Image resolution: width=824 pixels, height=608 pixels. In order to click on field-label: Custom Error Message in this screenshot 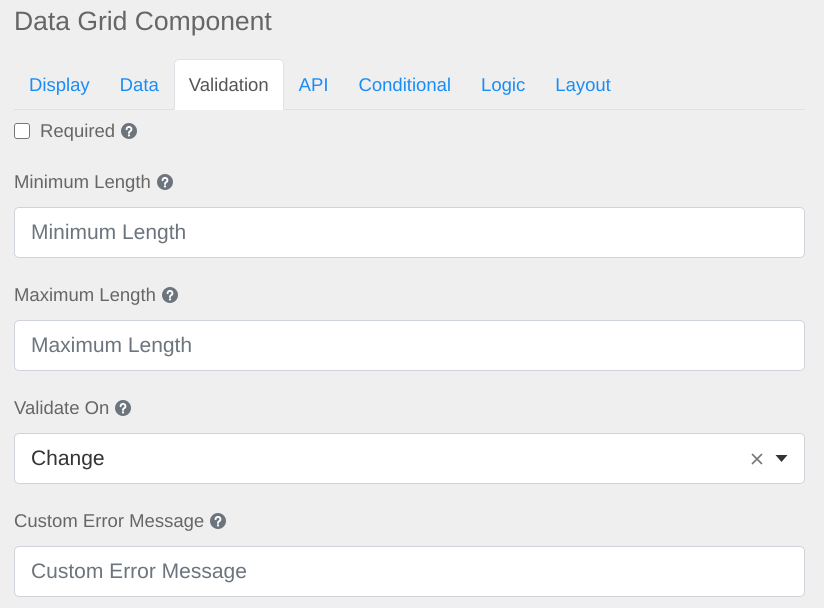, I will do `click(109, 521)`.